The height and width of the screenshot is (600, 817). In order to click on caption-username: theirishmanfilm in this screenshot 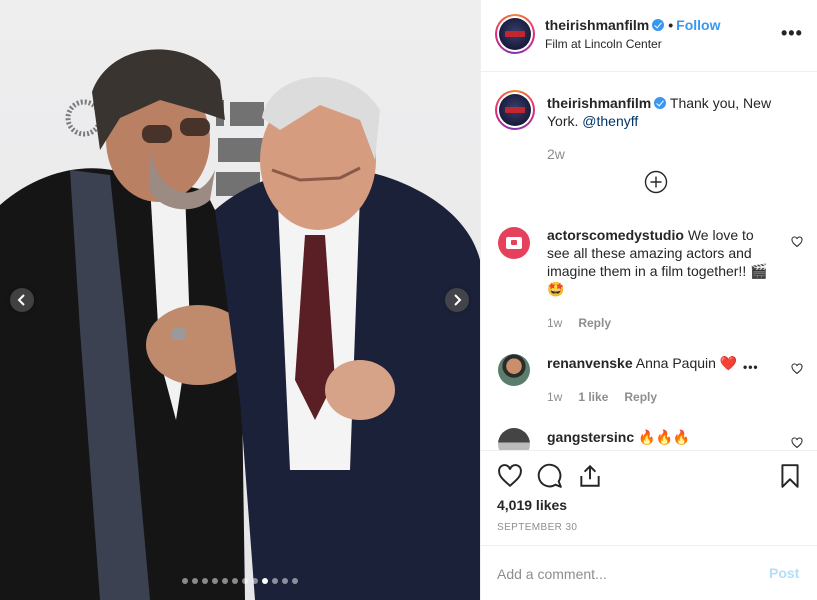, I will do `click(599, 103)`.